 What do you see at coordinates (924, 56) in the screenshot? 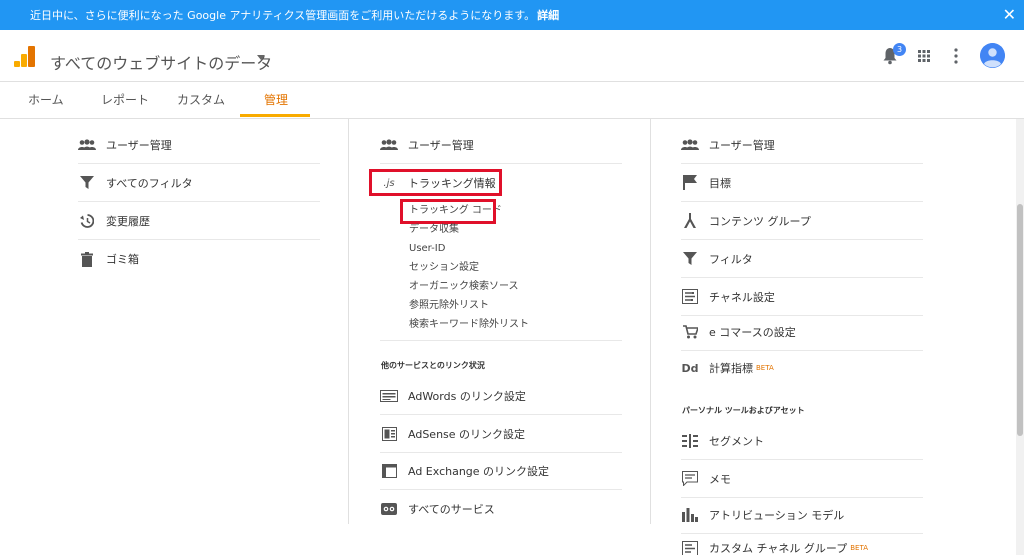
I see `apps-grid-icon` at bounding box center [924, 56].